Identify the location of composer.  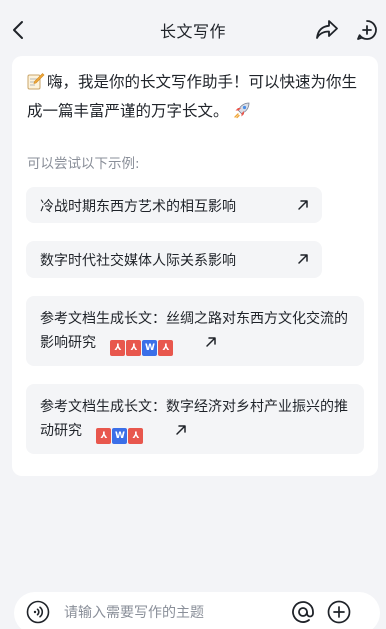
(197, 610).